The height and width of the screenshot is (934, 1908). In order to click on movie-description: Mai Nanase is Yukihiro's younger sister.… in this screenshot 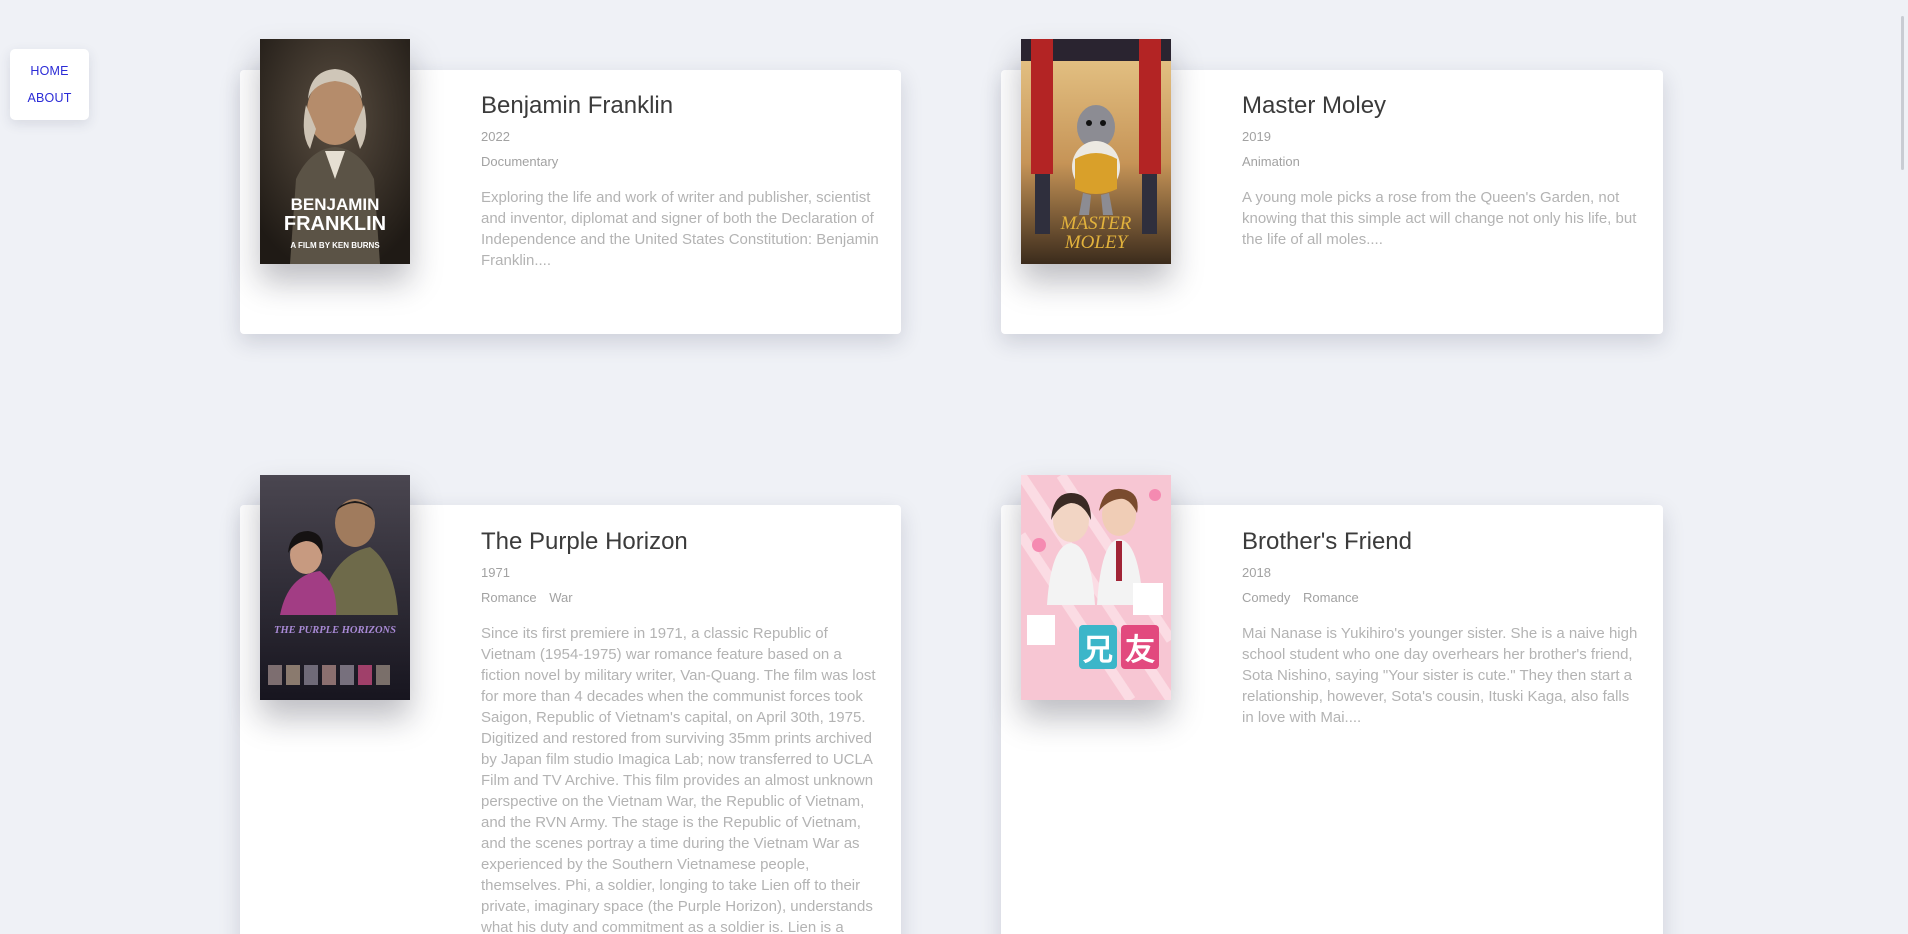, I will do `click(1440, 675)`.